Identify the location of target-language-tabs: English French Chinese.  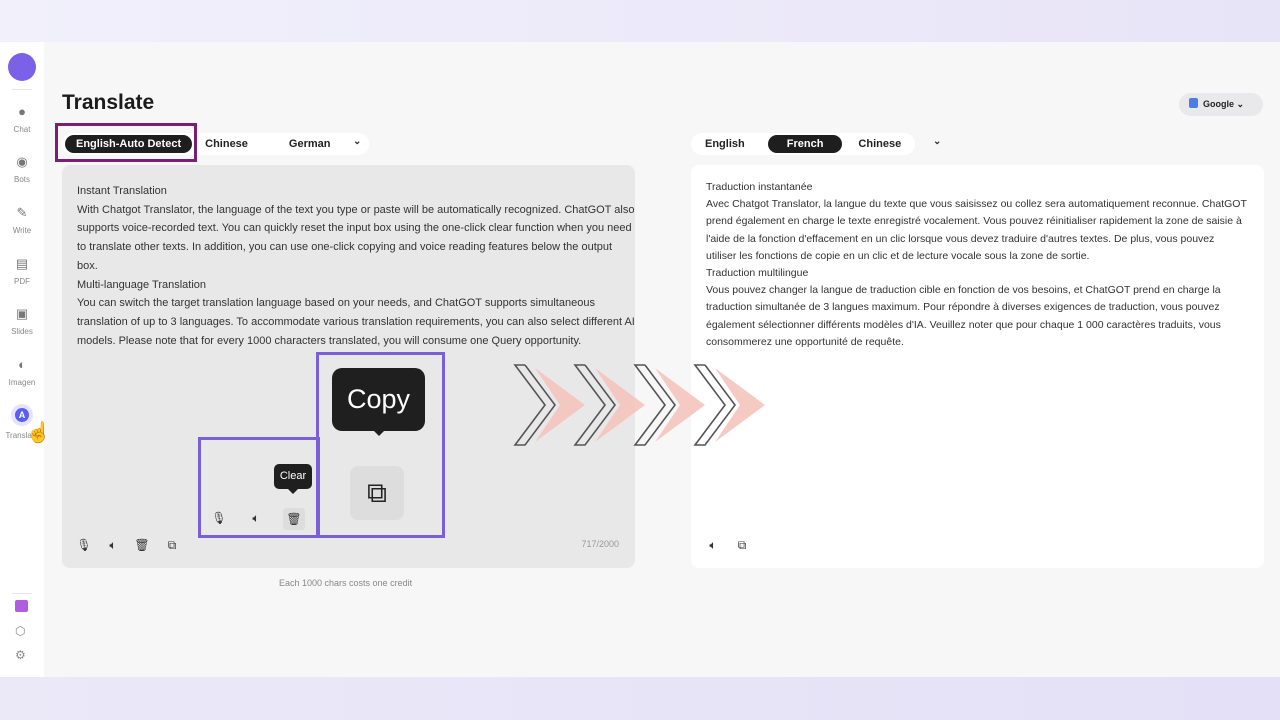
(803, 144).